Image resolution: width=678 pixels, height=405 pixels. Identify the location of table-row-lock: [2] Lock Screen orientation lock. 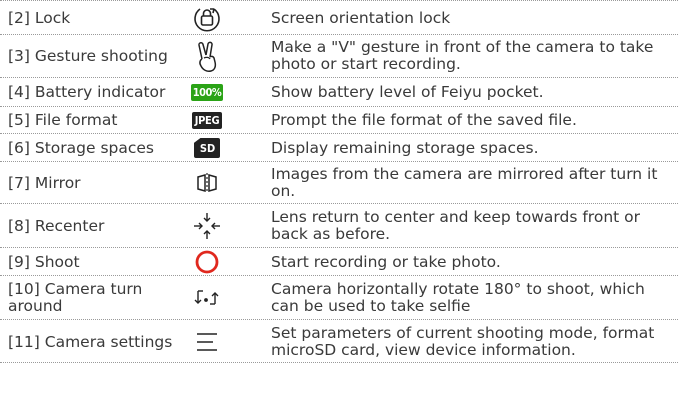
(339, 17).